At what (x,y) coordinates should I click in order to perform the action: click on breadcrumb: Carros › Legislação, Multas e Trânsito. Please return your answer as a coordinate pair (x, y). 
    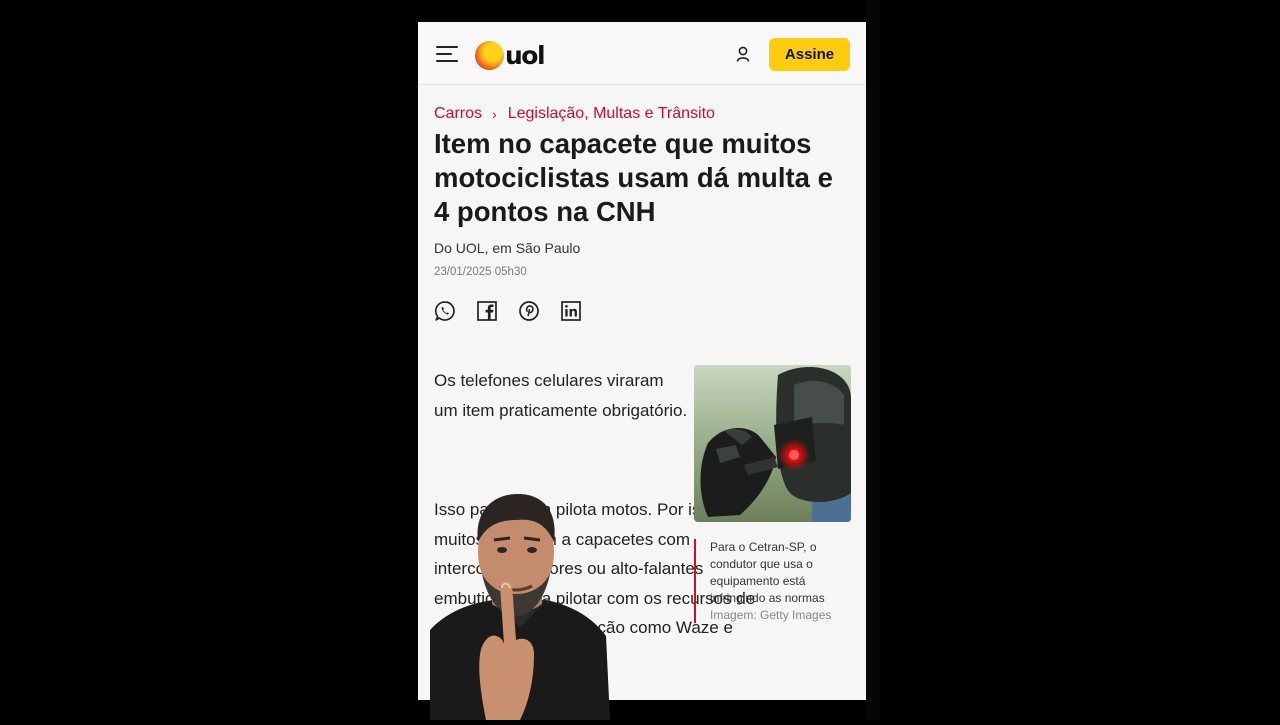
    Looking at the image, I should click on (574, 114).